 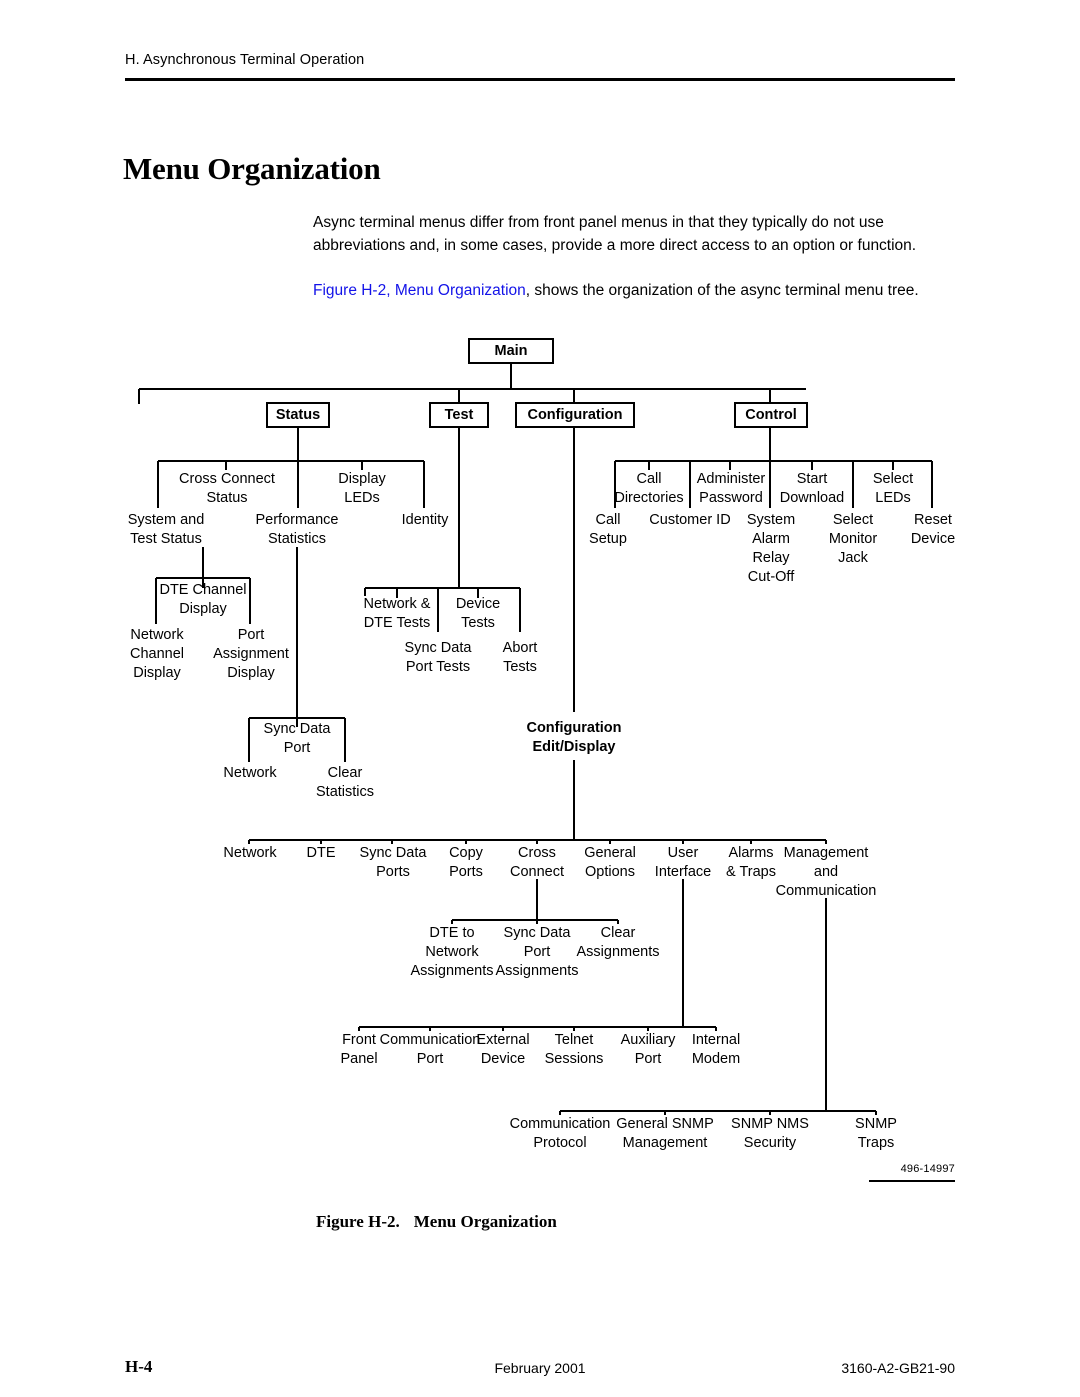 What do you see at coordinates (358, 1050) in the screenshot?
I see `node-front-panel: Front Panel` at bounding box center [358, 1050].